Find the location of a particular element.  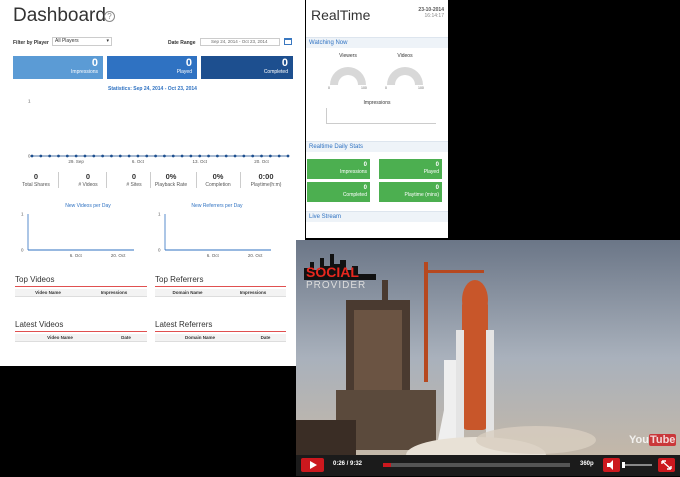

live-stream-header: Live Stream is located at coordinates (377, 216).